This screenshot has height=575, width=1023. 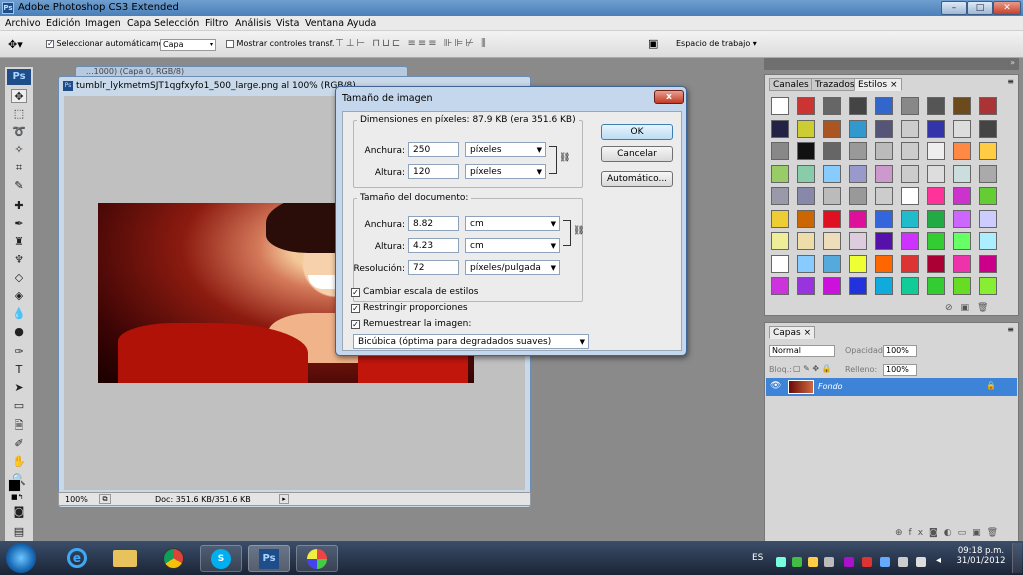 I want to click on flag-tray-icon, so click(x=921, y=562).